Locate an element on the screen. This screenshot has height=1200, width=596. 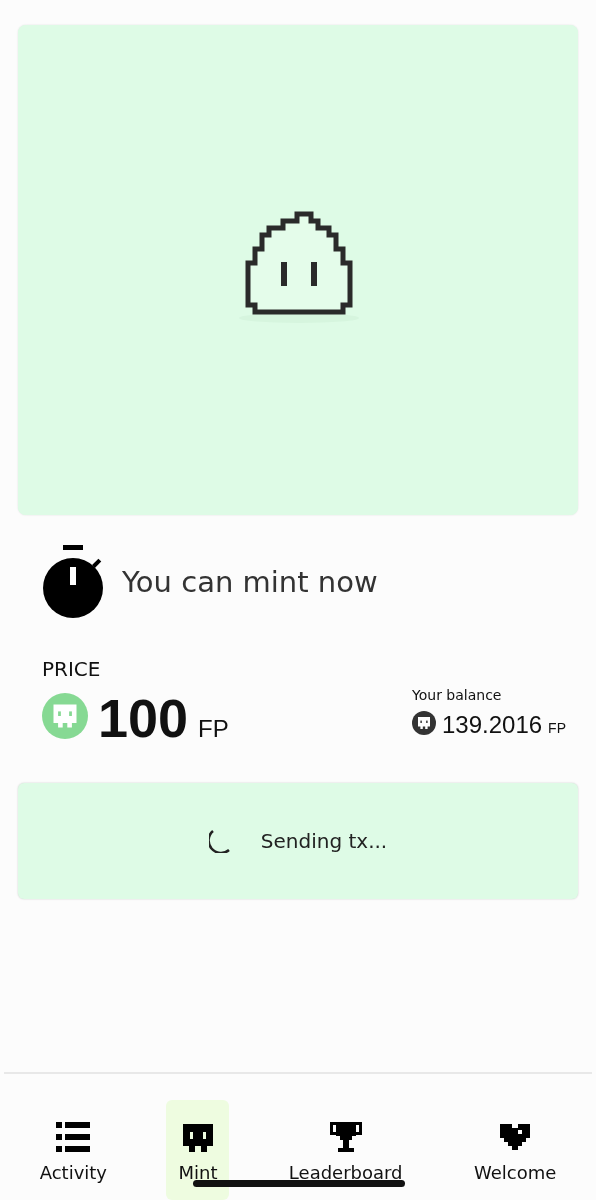
nav-tab: Mint is located at coordinates (198, 1150).